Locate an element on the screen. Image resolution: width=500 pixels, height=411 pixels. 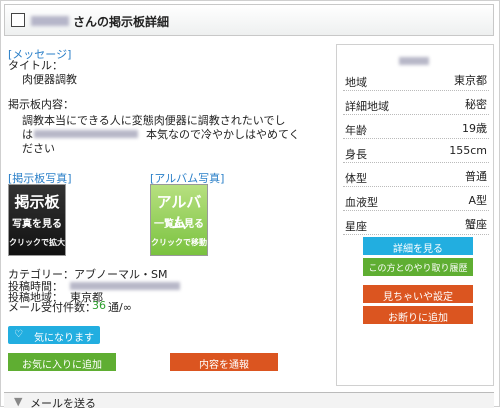
profile-value-age: 19歳 is located at coordinates (474, 128).